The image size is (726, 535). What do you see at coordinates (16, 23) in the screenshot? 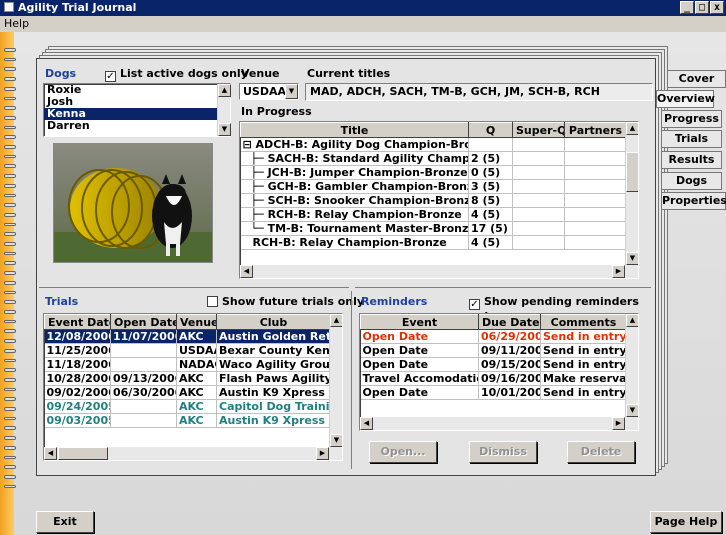
I see `menu-help: Help` at bounding box center [16, 23].